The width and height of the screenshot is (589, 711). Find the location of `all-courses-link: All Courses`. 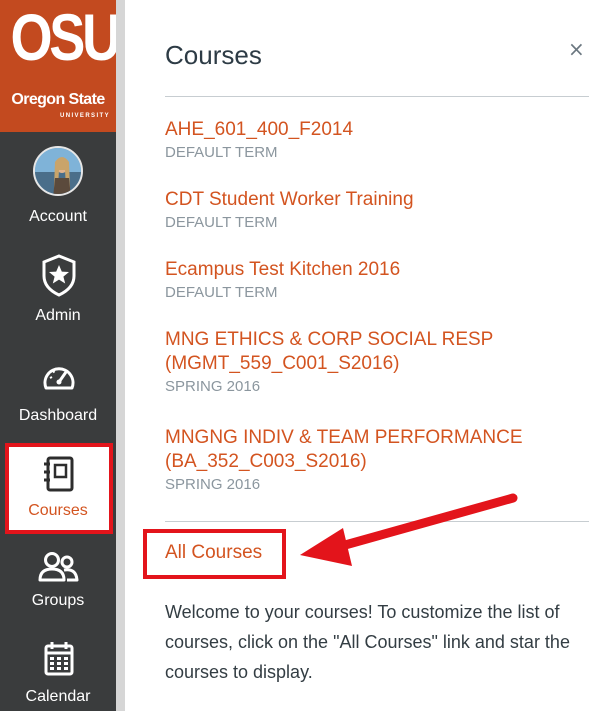

all-courses-link: All Courses is located at coordinates (213, 553).